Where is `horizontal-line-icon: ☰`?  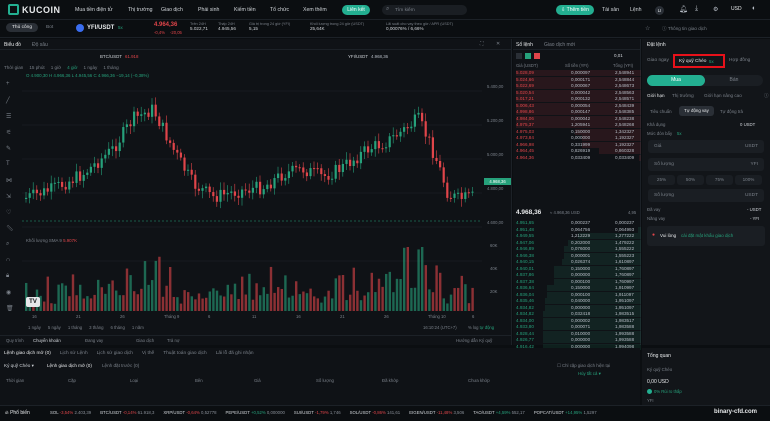
horizontal-line-icon: ☰ is located at coordinates (8, 116).